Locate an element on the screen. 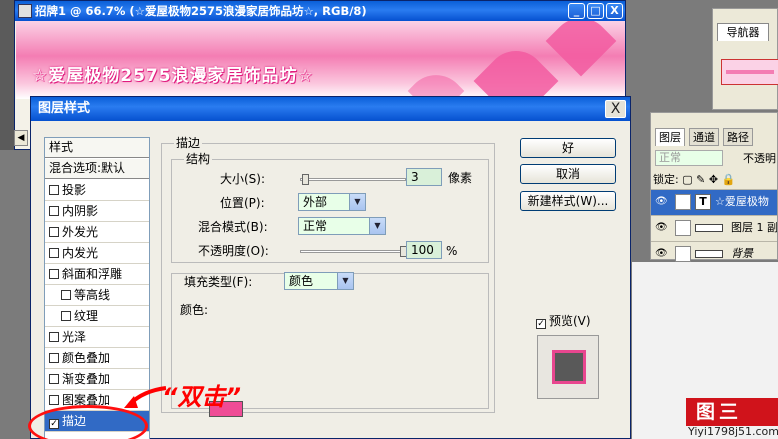 This screenshot has width=778, height=439. size-unit: 像素 is located at coordinates (460, 178).